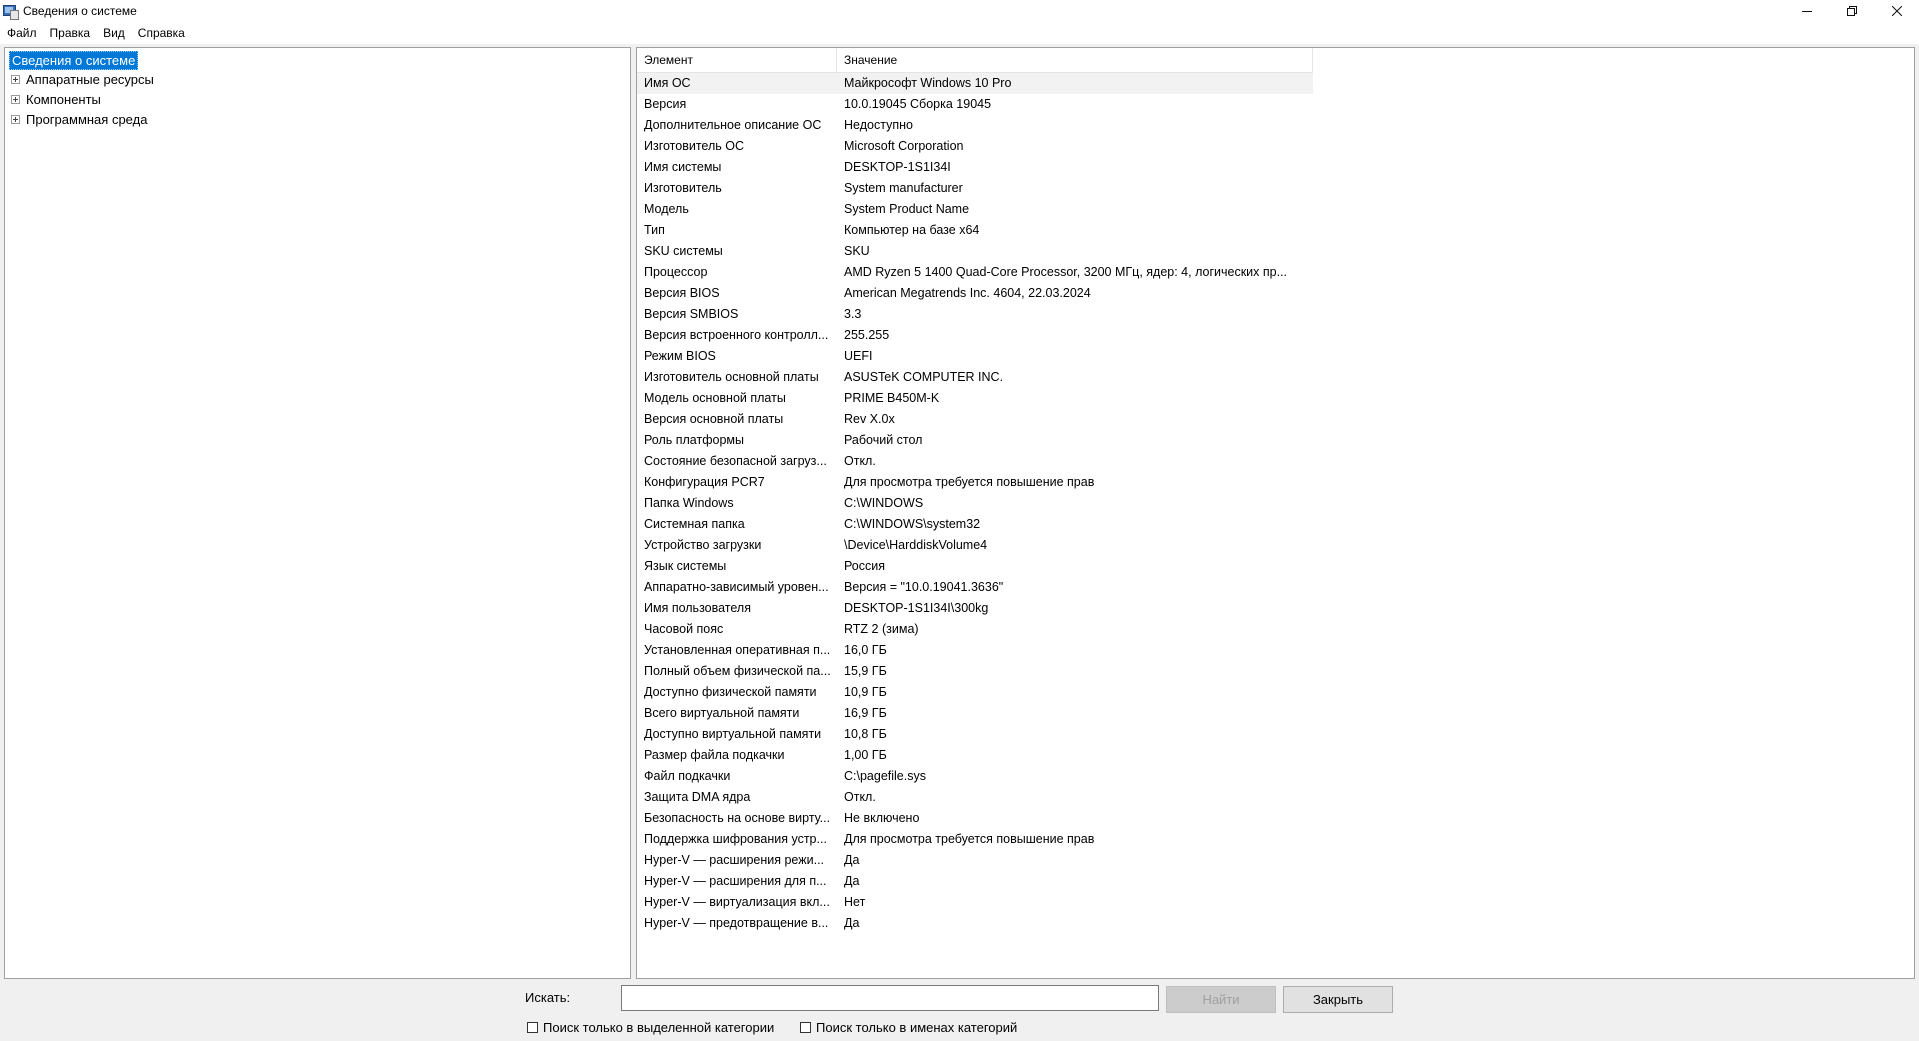 The image size is (1919, 1041). What do you see at coordinates (684, 629) in the screenshot?
I see `item-cell: Часовой пояс` at bounding box center [684, 629].